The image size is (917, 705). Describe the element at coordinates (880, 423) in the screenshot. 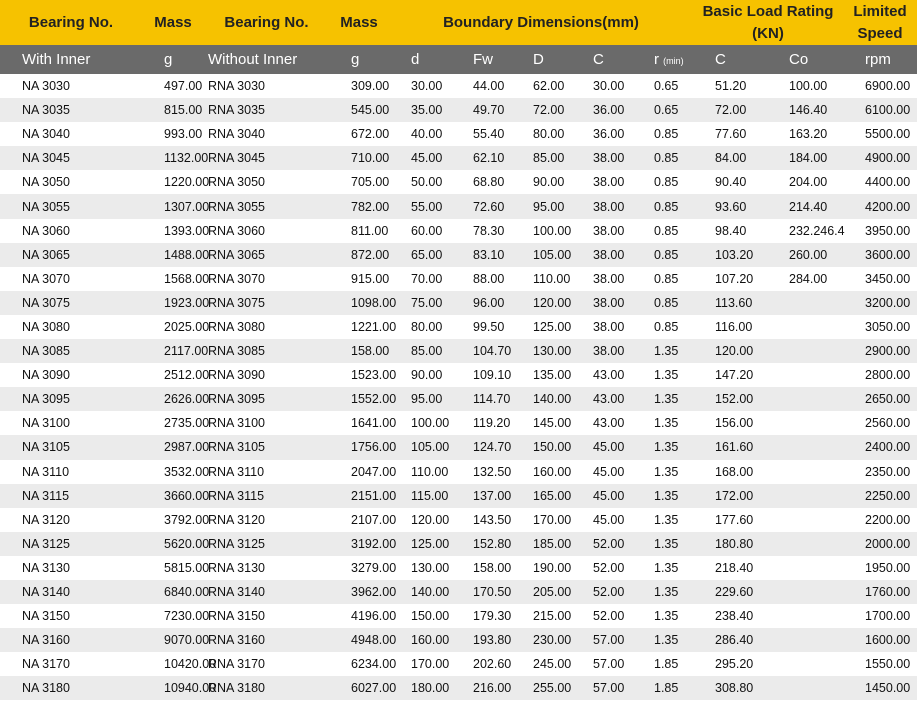

I see `cell-limiting-speed: 2560.00` at that location.